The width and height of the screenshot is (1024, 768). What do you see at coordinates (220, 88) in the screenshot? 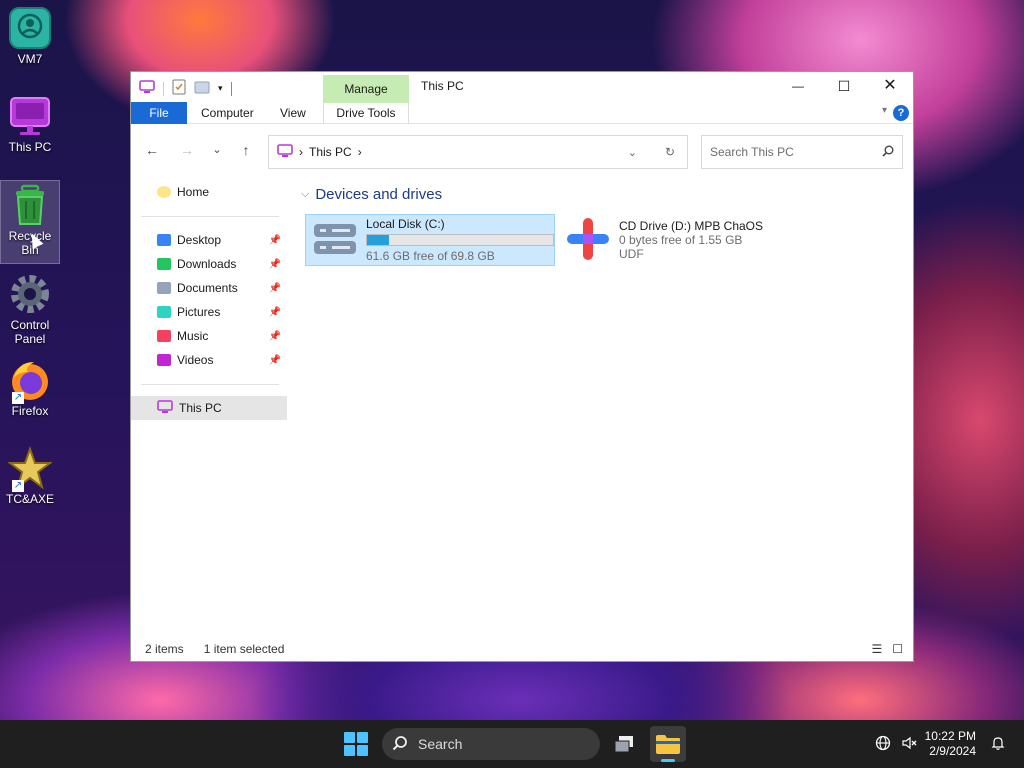
I see `qat-dropdown-icon: ▾` at bounding box center [220, 88].